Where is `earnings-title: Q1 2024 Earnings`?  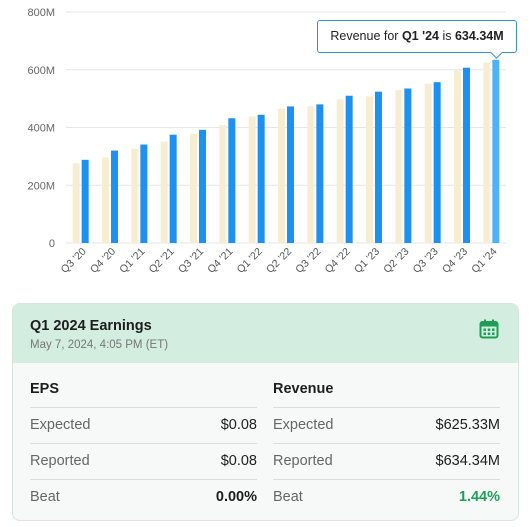 earnings-title: Q1 2024 Earnings is located at coordinates (91, 326).